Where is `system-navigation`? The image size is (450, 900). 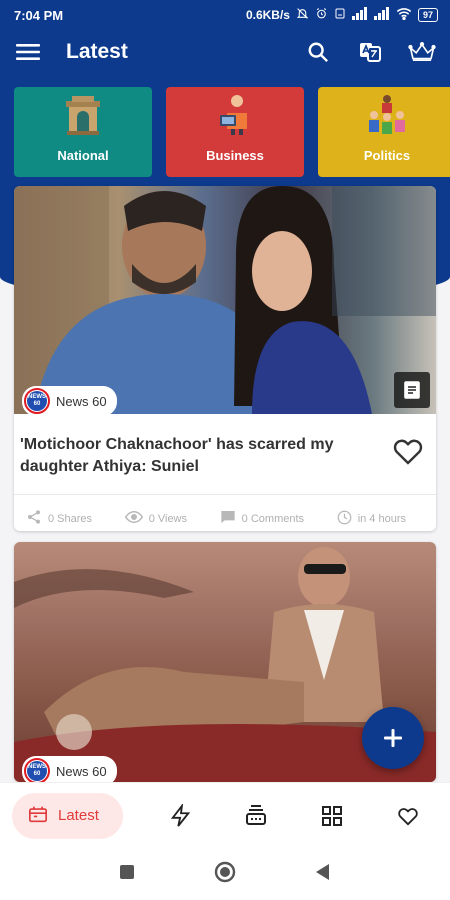
system-navigation is located at coordinates (225, 874).